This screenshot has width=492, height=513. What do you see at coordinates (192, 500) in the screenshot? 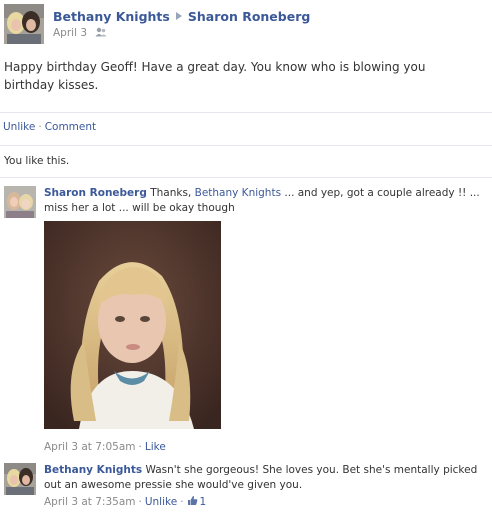
I see `thumbs-up-icon` at bounding box center [192, 500].